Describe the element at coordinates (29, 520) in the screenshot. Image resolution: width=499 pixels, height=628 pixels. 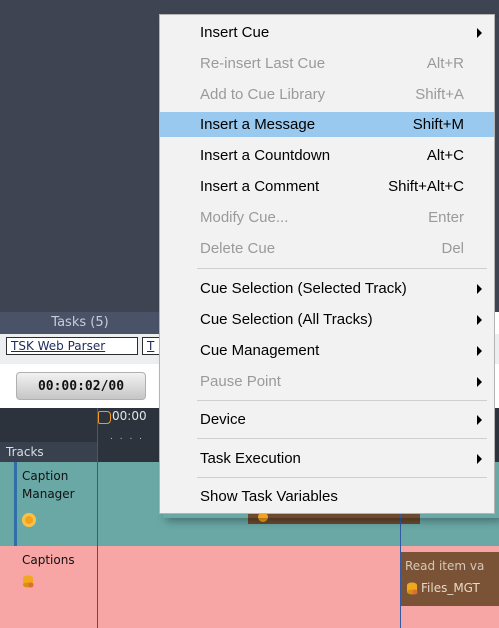
I see `gear-icon` at that location.